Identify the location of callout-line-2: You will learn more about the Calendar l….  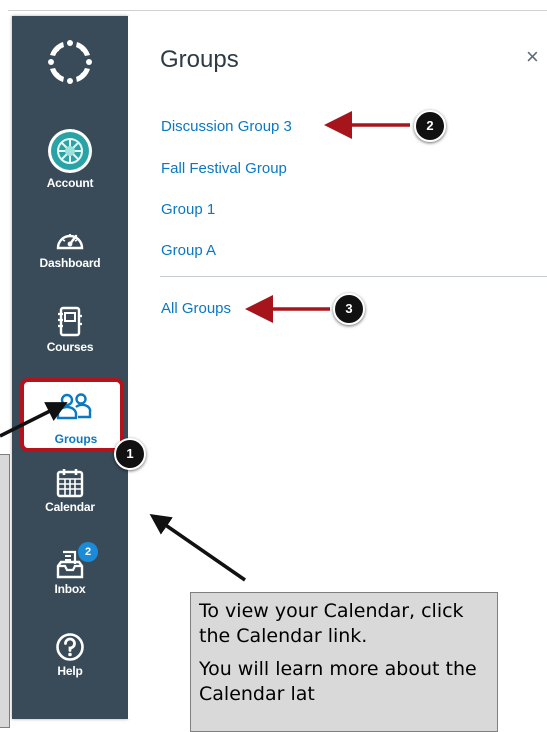
(338, 681).